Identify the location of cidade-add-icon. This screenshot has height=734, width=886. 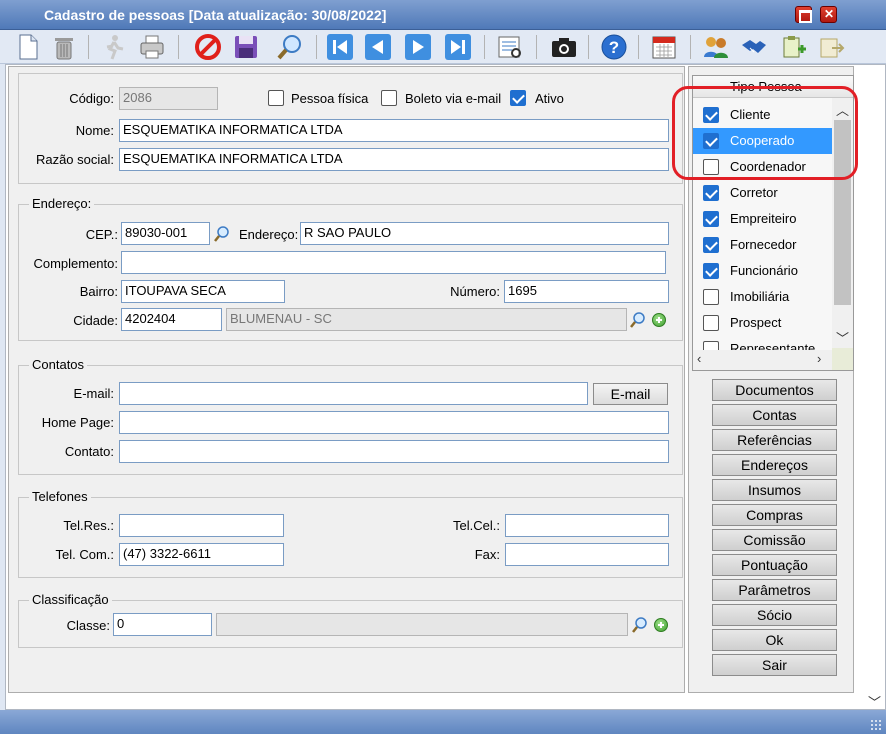
(659, 320).